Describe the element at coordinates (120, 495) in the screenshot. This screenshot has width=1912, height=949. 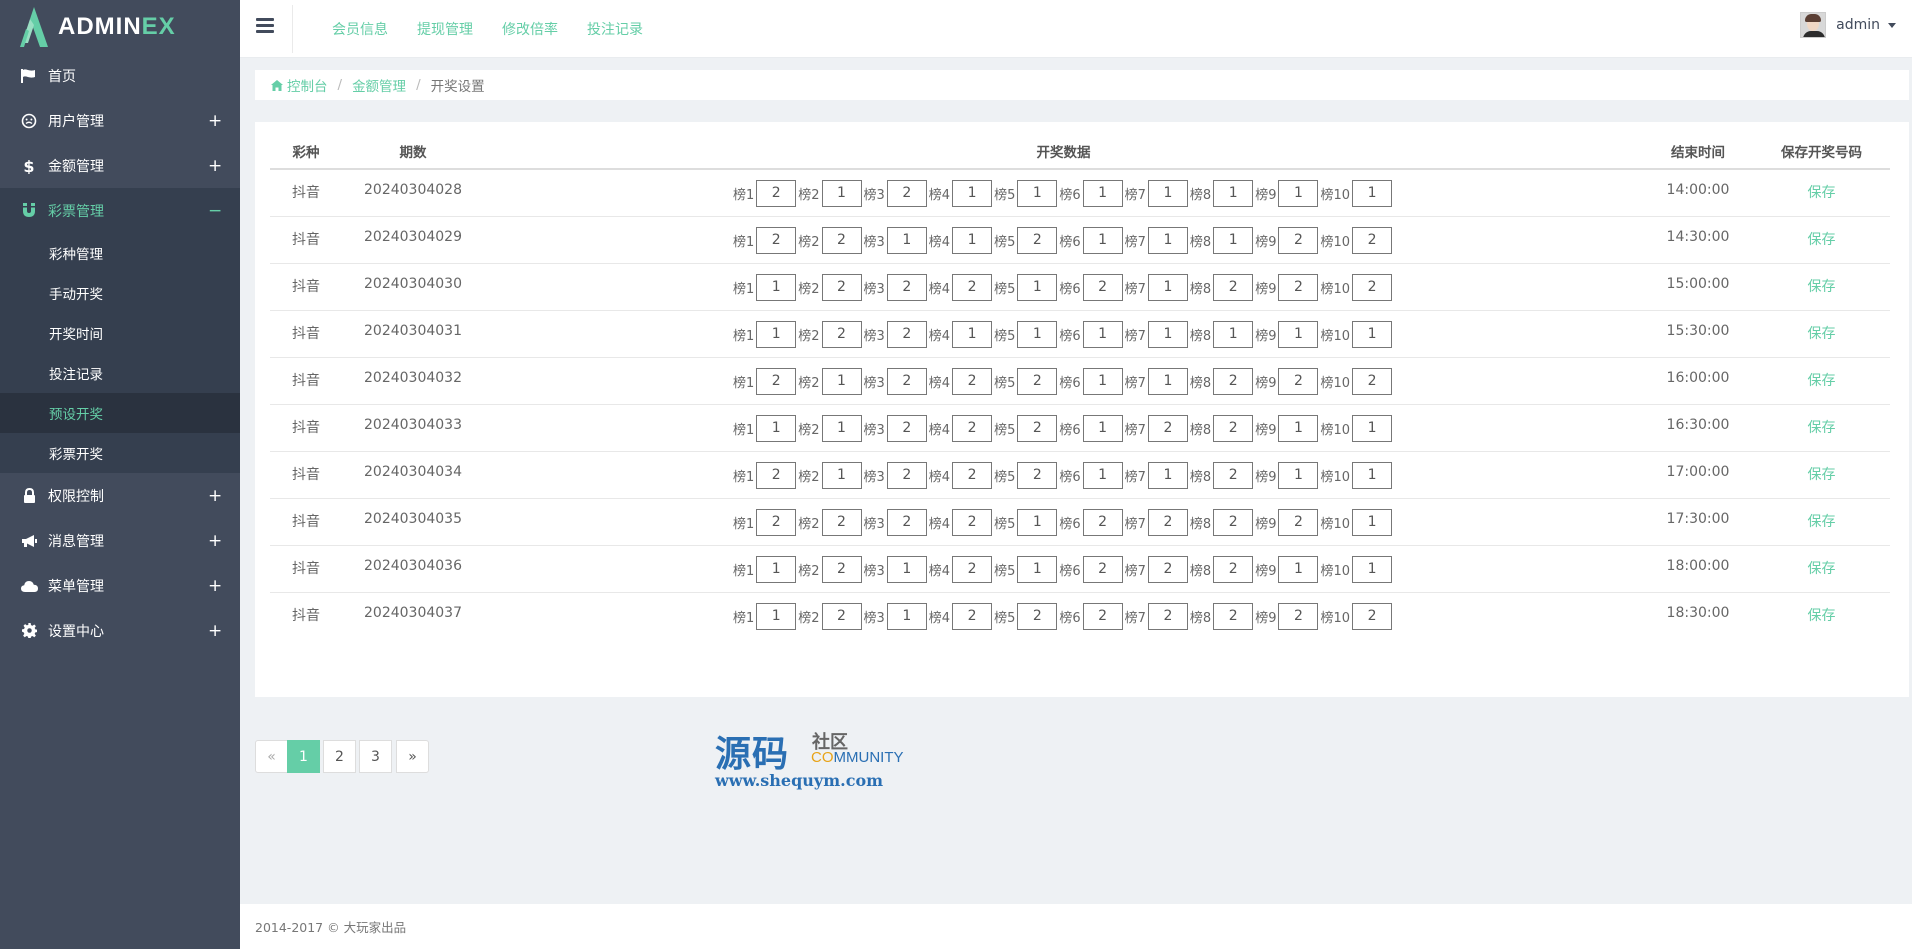
I see `sidebar-item-4: 权限控制 +` at that location.